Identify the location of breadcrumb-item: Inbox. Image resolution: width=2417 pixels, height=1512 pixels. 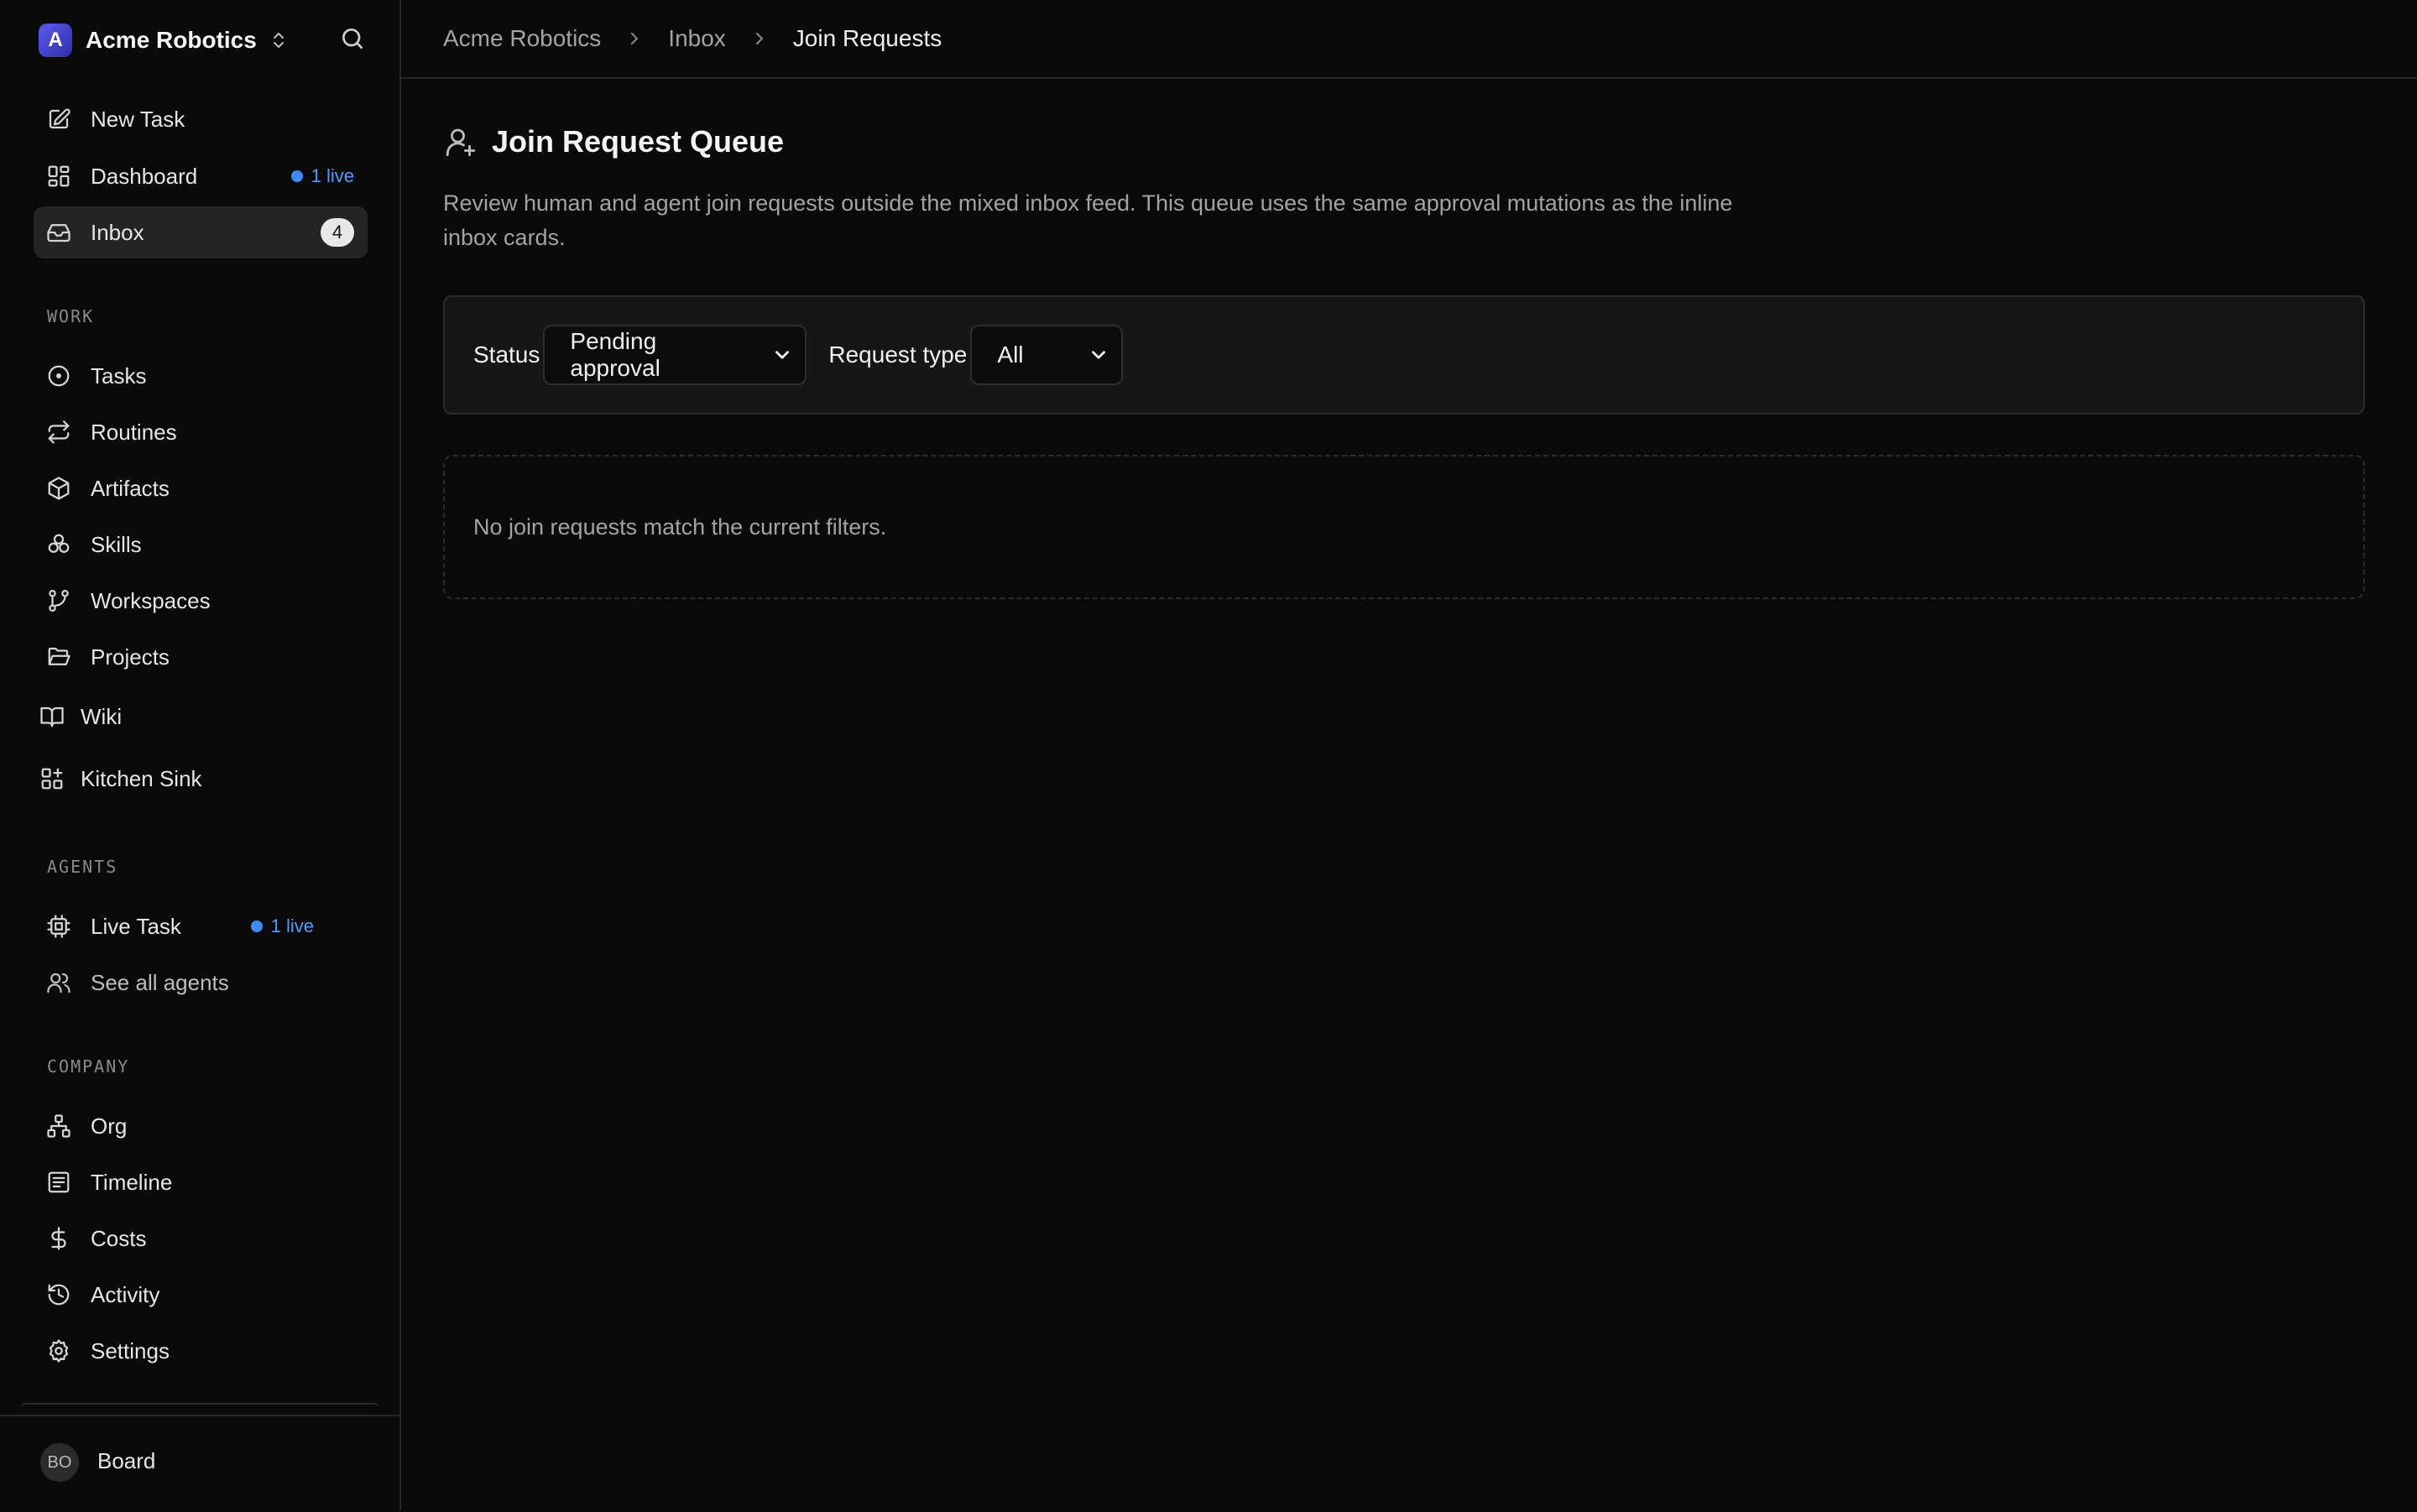
(697, 38).